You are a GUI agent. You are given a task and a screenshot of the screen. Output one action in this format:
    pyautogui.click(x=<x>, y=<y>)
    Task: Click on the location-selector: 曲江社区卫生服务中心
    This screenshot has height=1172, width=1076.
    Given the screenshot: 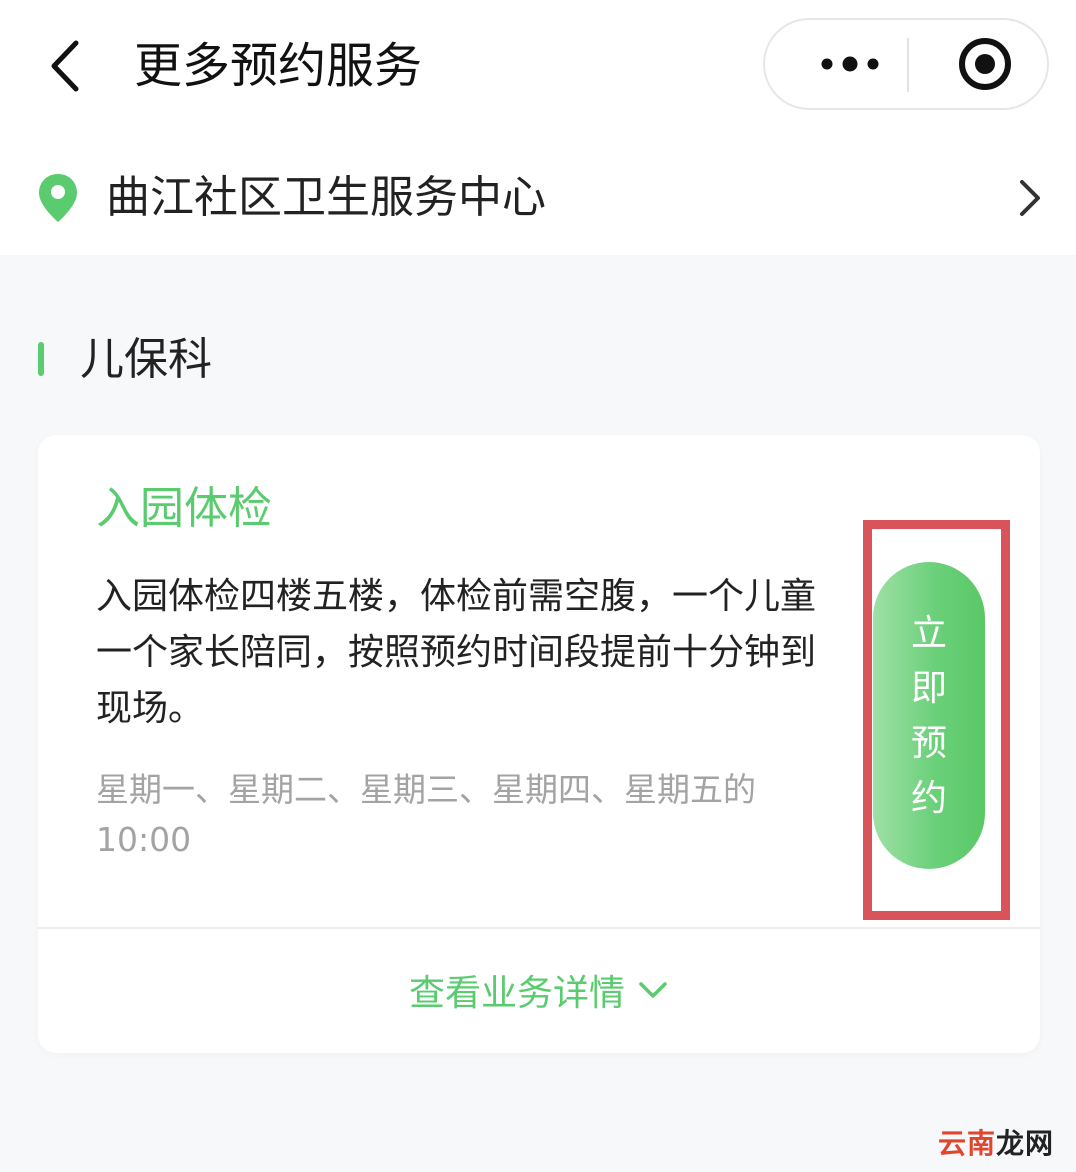 What is the action you would take?
    pyautogui.click(x=538, y=192)
    